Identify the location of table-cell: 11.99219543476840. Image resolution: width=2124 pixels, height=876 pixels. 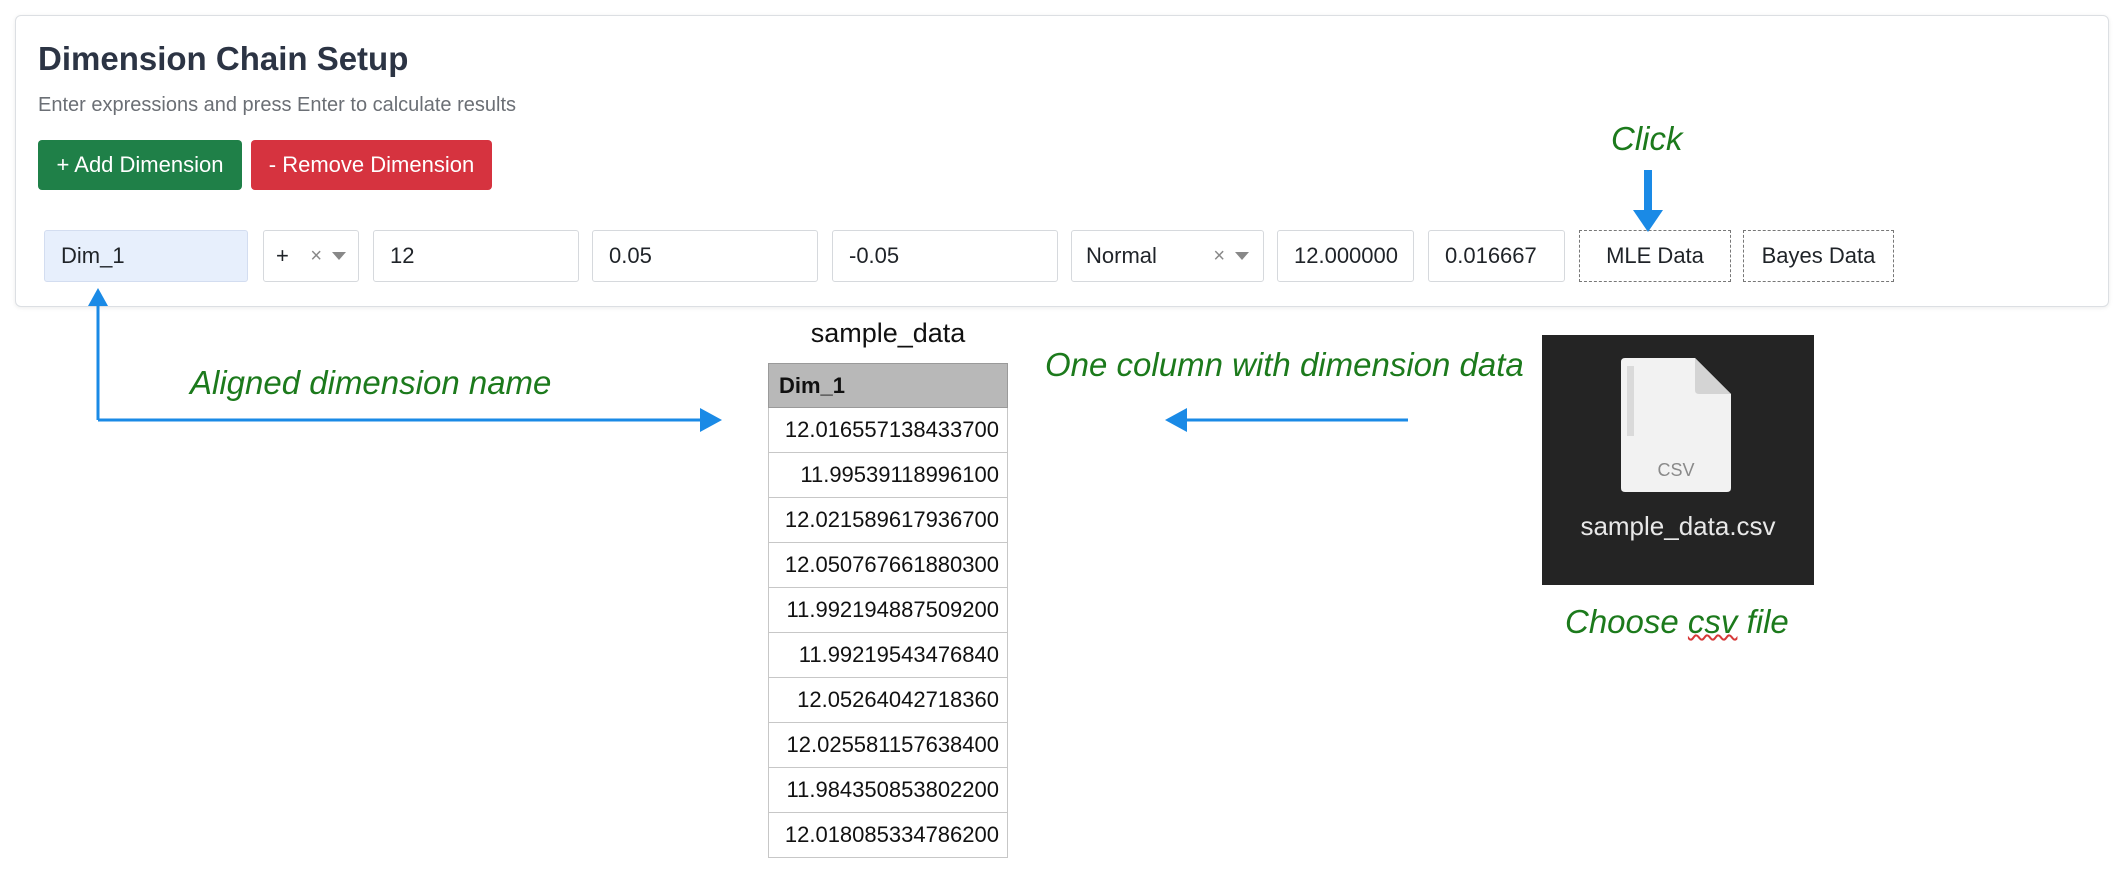
(888, 655).